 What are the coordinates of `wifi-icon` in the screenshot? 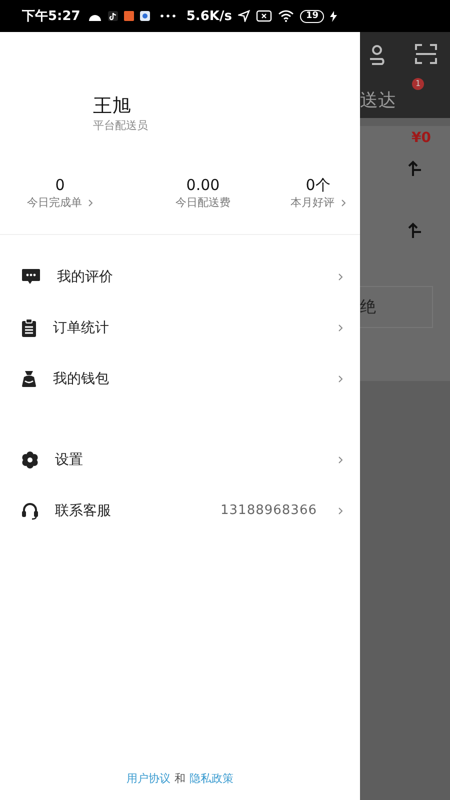 It's located at (286, 16).